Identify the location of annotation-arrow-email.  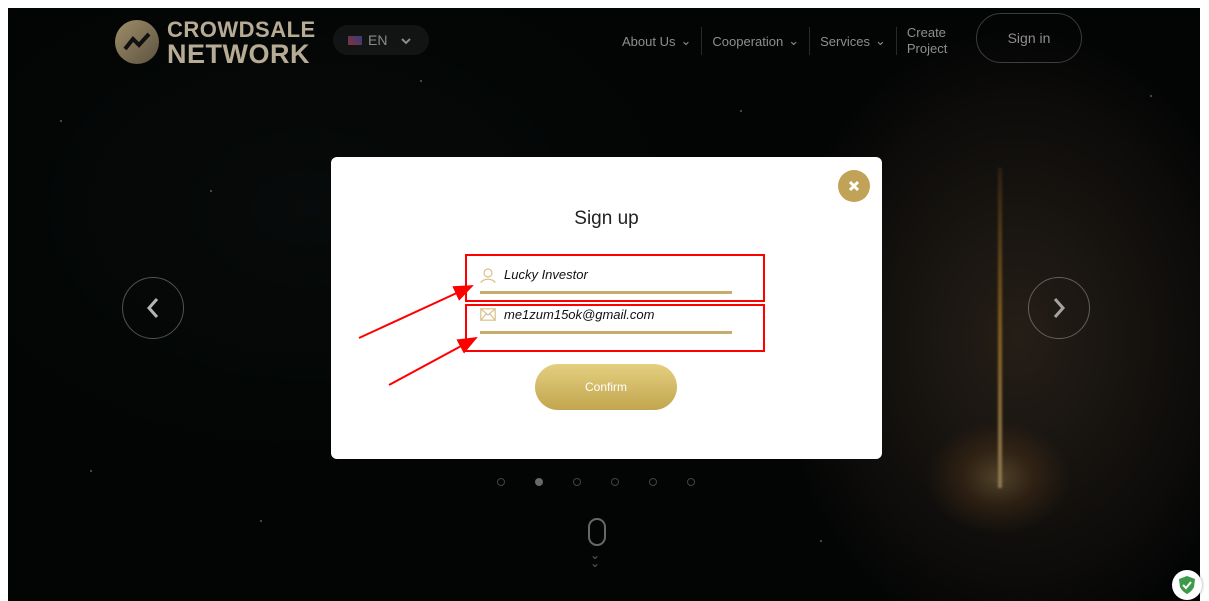
(433, 361).